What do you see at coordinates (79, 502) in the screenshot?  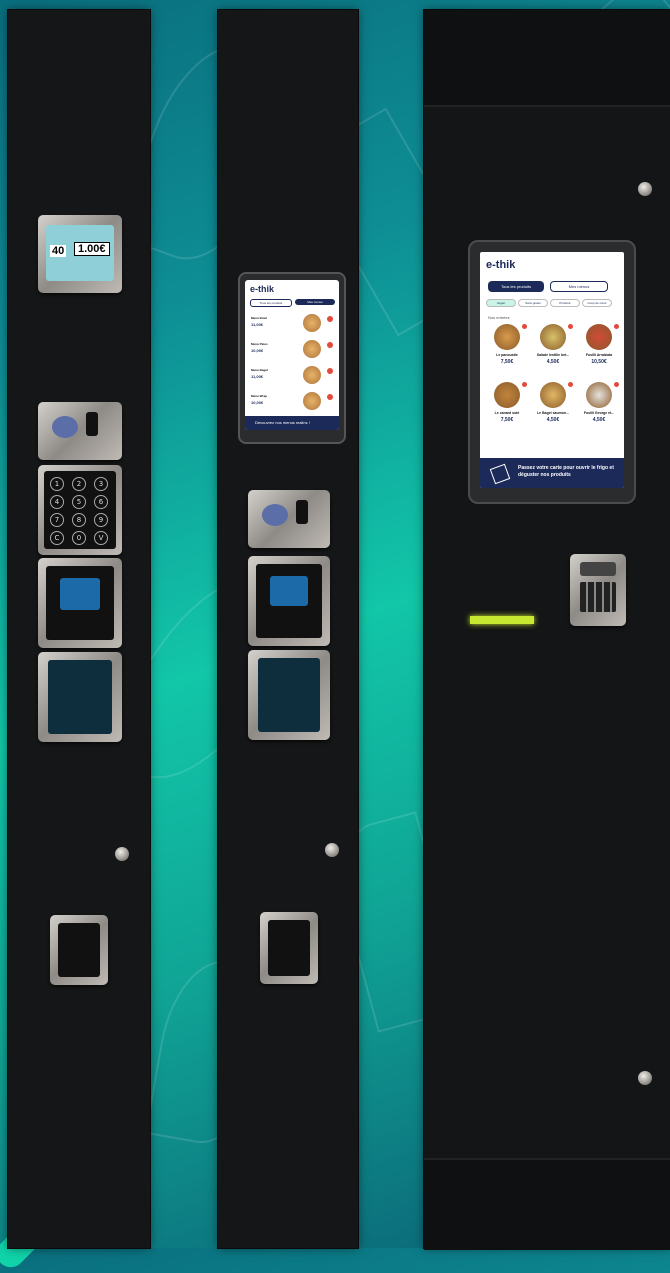 I see `keypad-key: 5` at bounding box center [79, 502].